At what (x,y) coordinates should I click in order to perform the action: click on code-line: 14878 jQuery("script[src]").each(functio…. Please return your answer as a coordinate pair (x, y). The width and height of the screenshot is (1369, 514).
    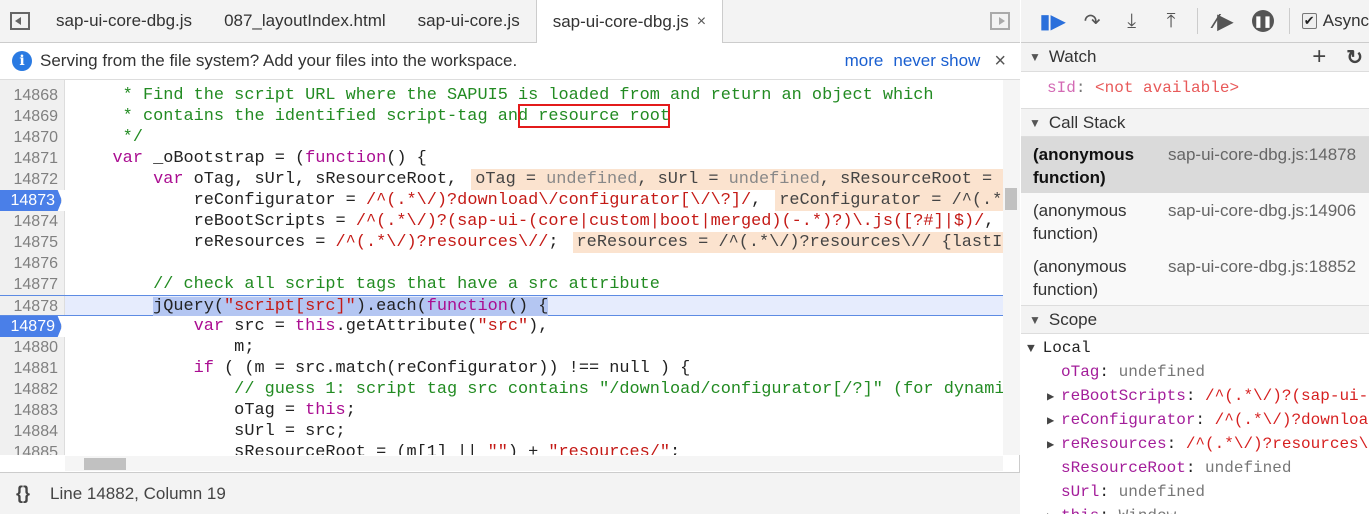
    Looking at the image, I should click on (501, 305).